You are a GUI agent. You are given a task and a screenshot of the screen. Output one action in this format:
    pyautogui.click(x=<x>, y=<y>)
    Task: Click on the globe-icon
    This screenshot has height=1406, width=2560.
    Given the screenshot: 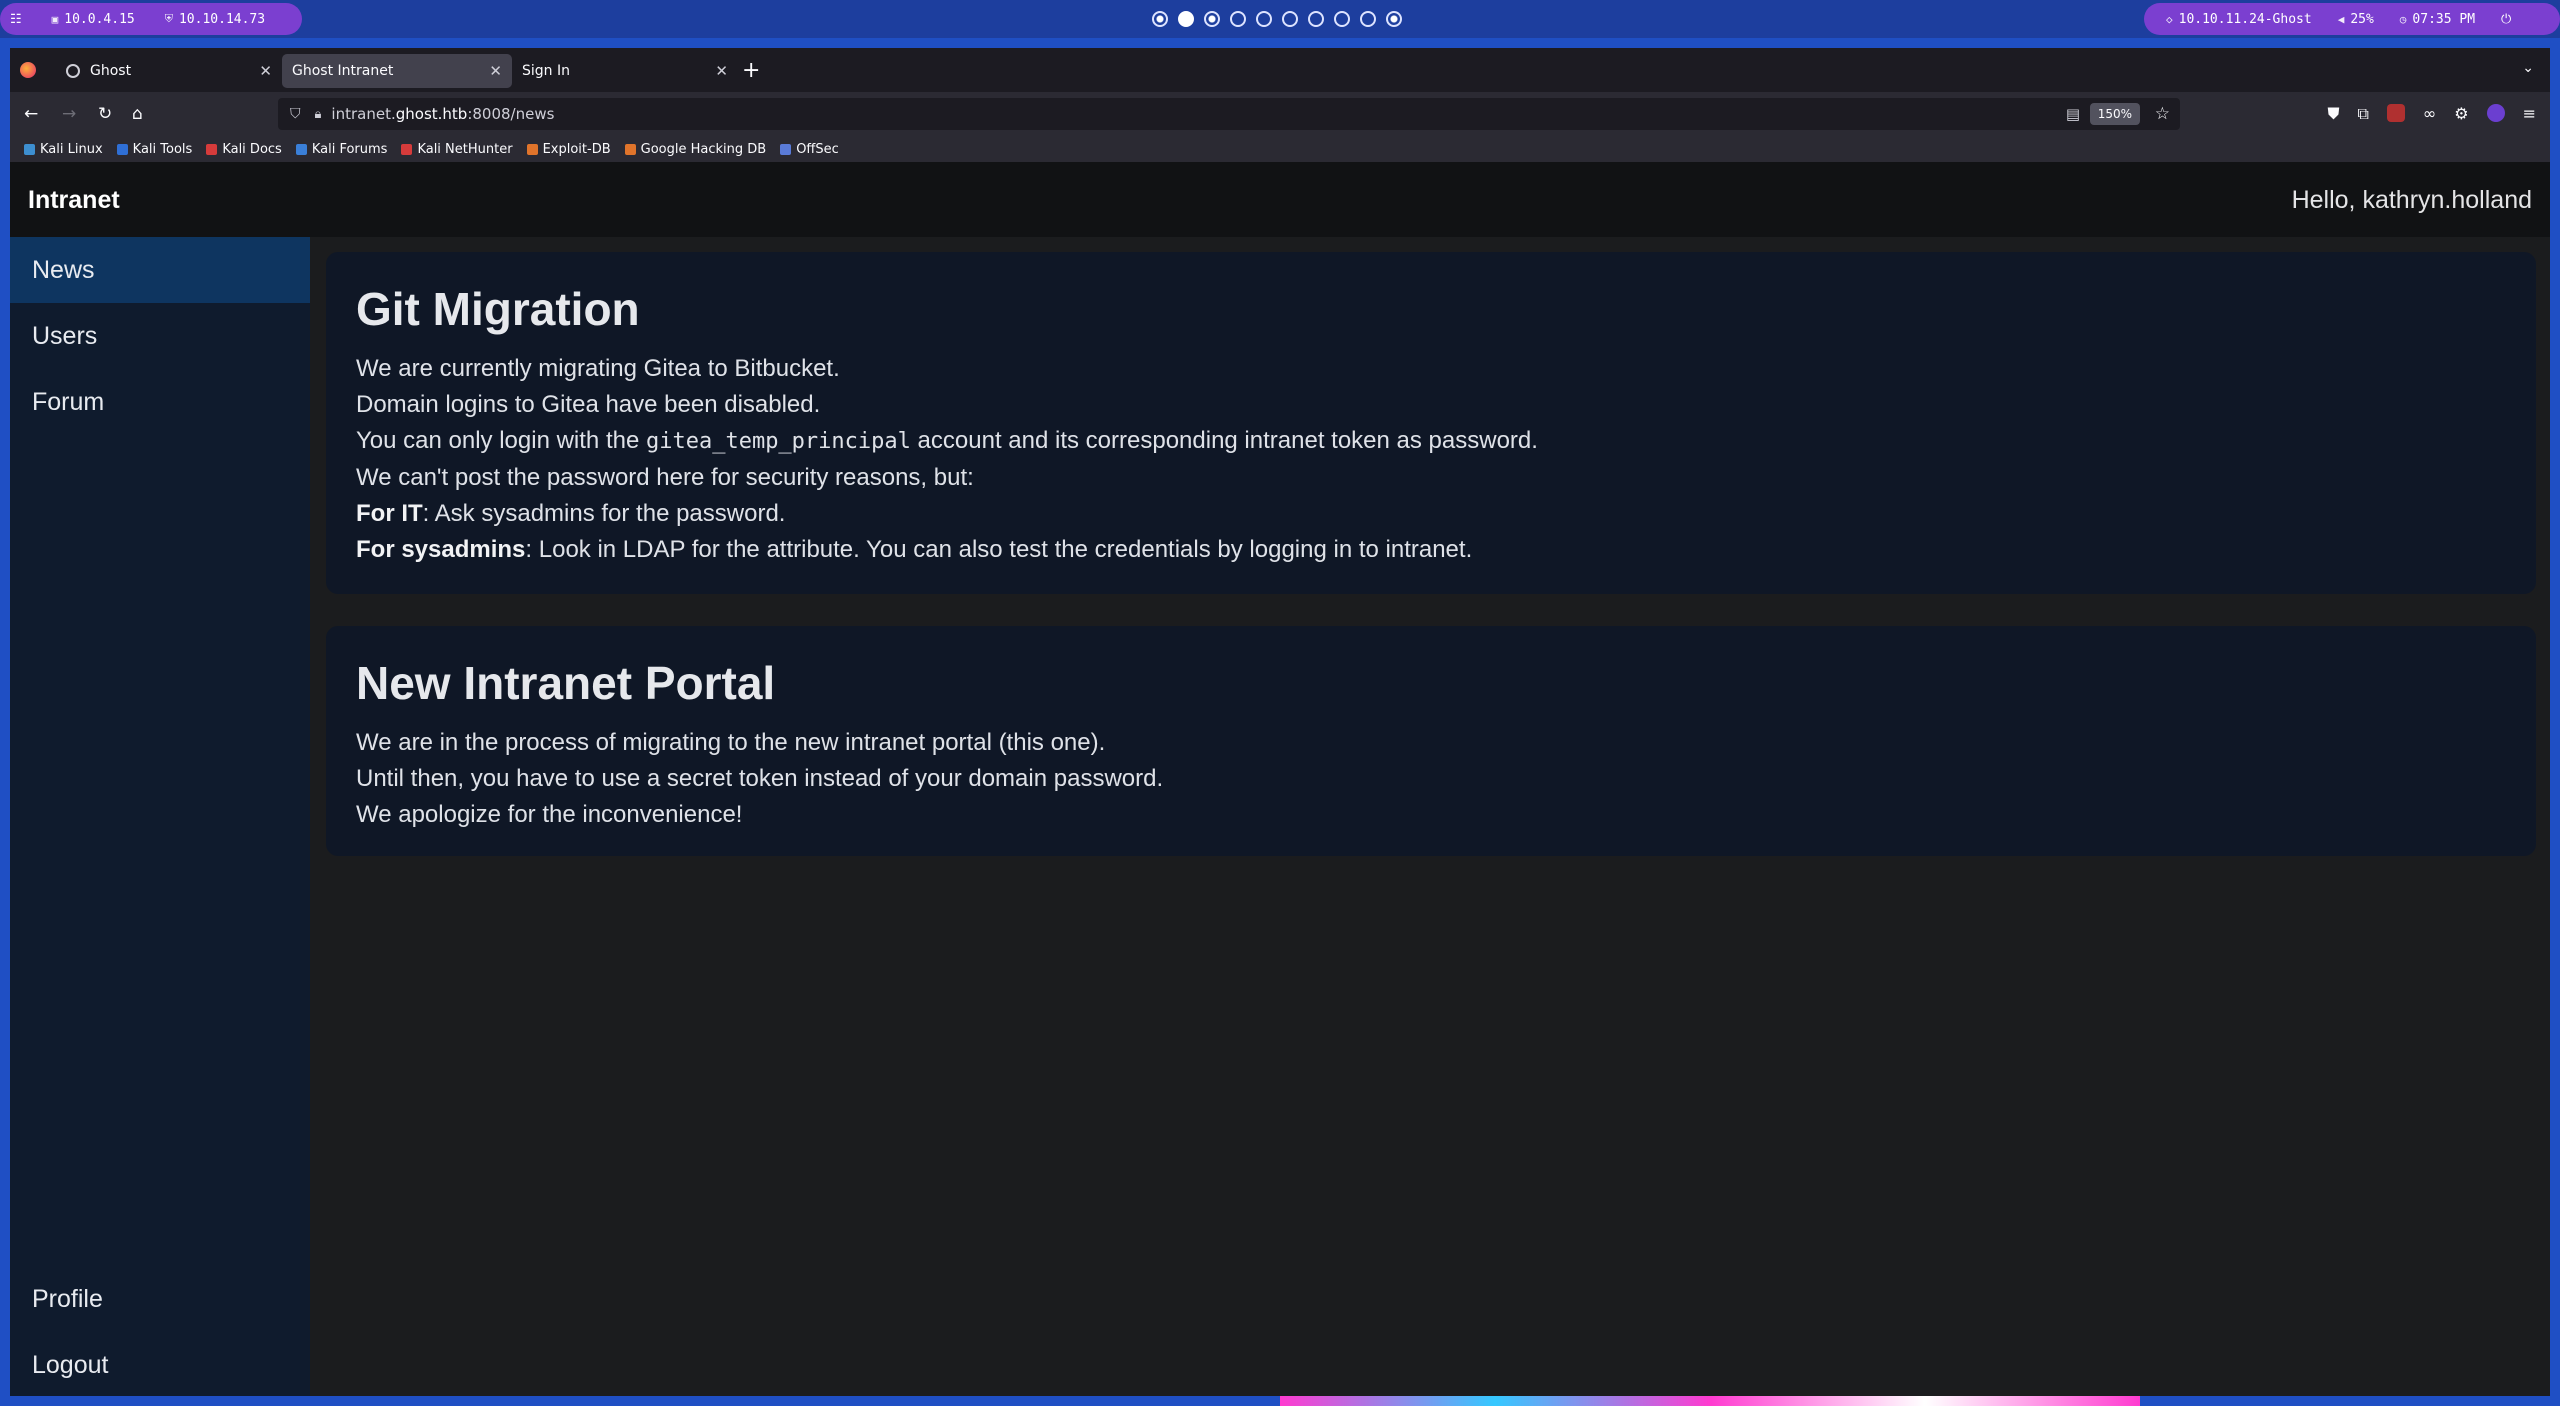 What is the action you would take?
    pyautogui.click(x=73, y=71)
    